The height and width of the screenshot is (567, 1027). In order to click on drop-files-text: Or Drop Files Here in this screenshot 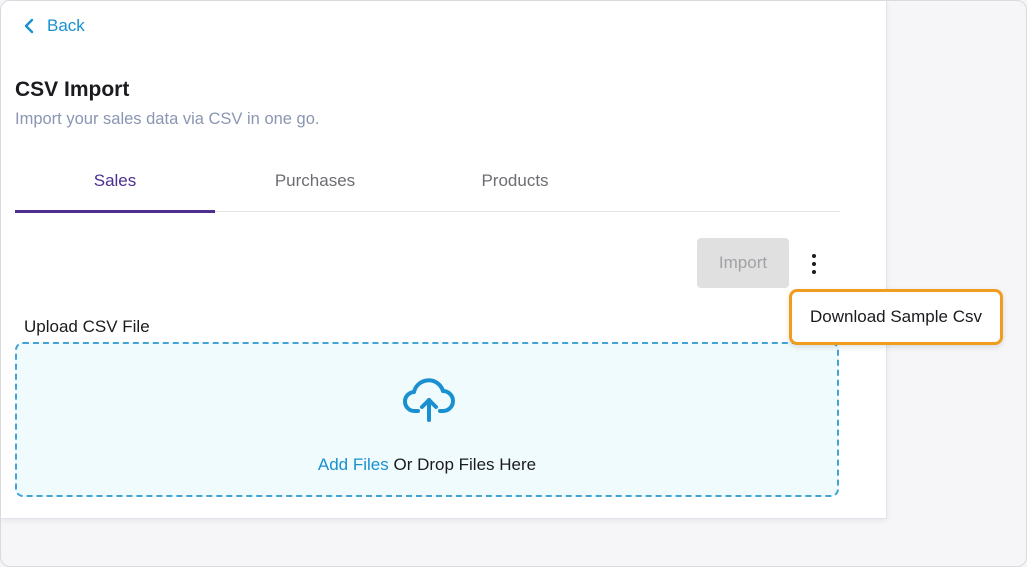, I will do `click(462, 464)`.